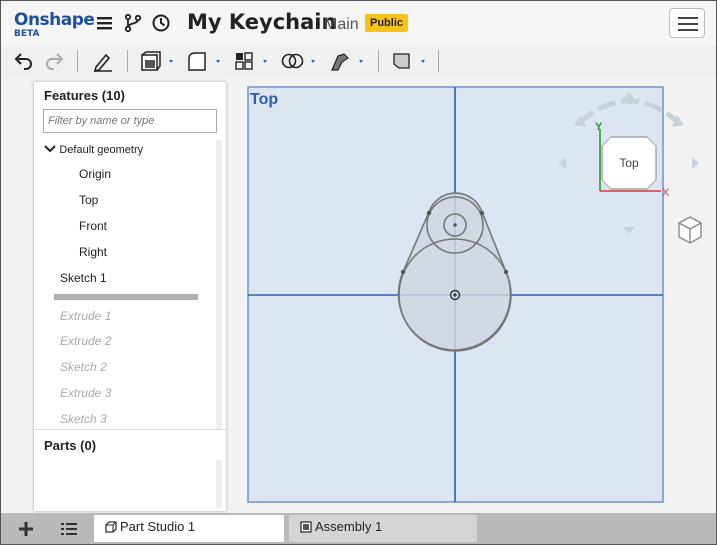  Describe the element at coordinates (130, 121) in the screenshot. I see `feature-filter-input` at that location.